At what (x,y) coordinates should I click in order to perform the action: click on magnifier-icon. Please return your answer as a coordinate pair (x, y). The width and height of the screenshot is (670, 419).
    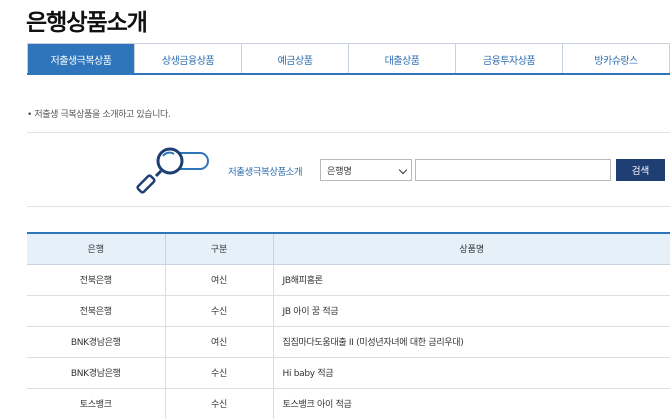
    Looking at the image, I should click on (172, 170).